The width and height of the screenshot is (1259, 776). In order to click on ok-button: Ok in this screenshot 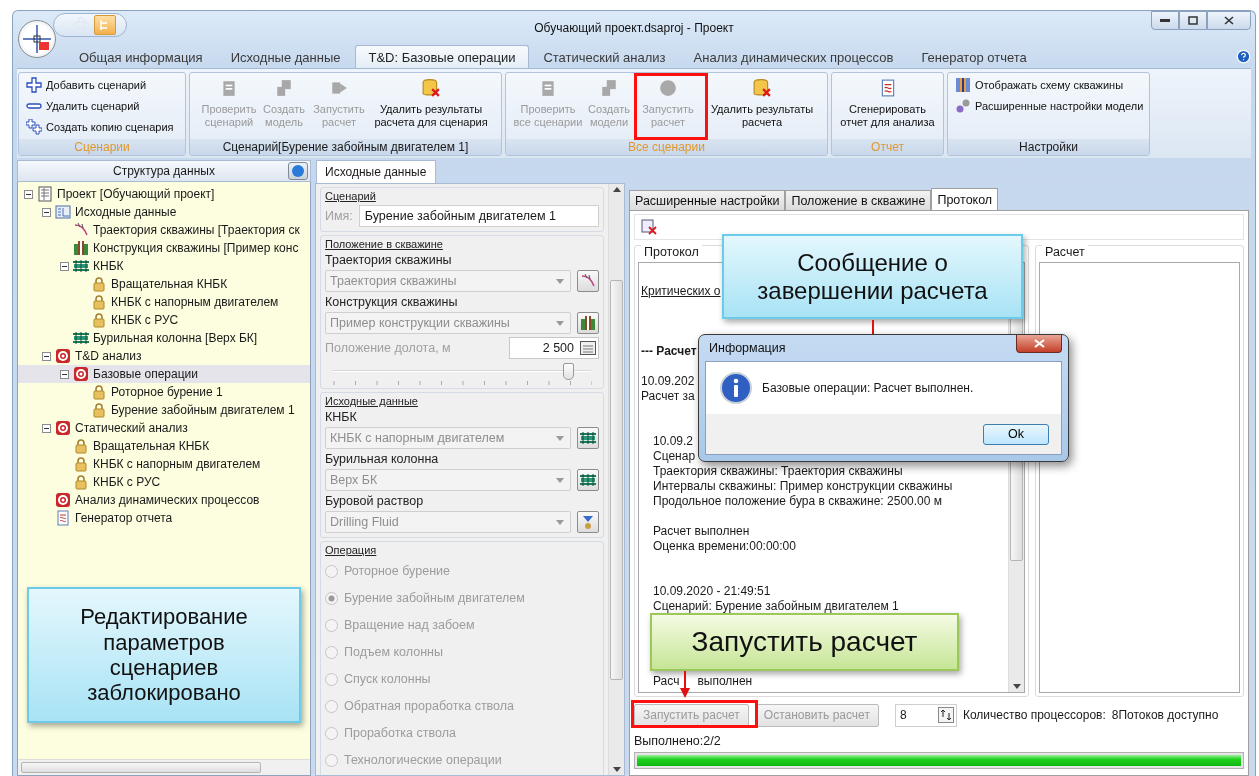, I will do `click(1016, 434)`.